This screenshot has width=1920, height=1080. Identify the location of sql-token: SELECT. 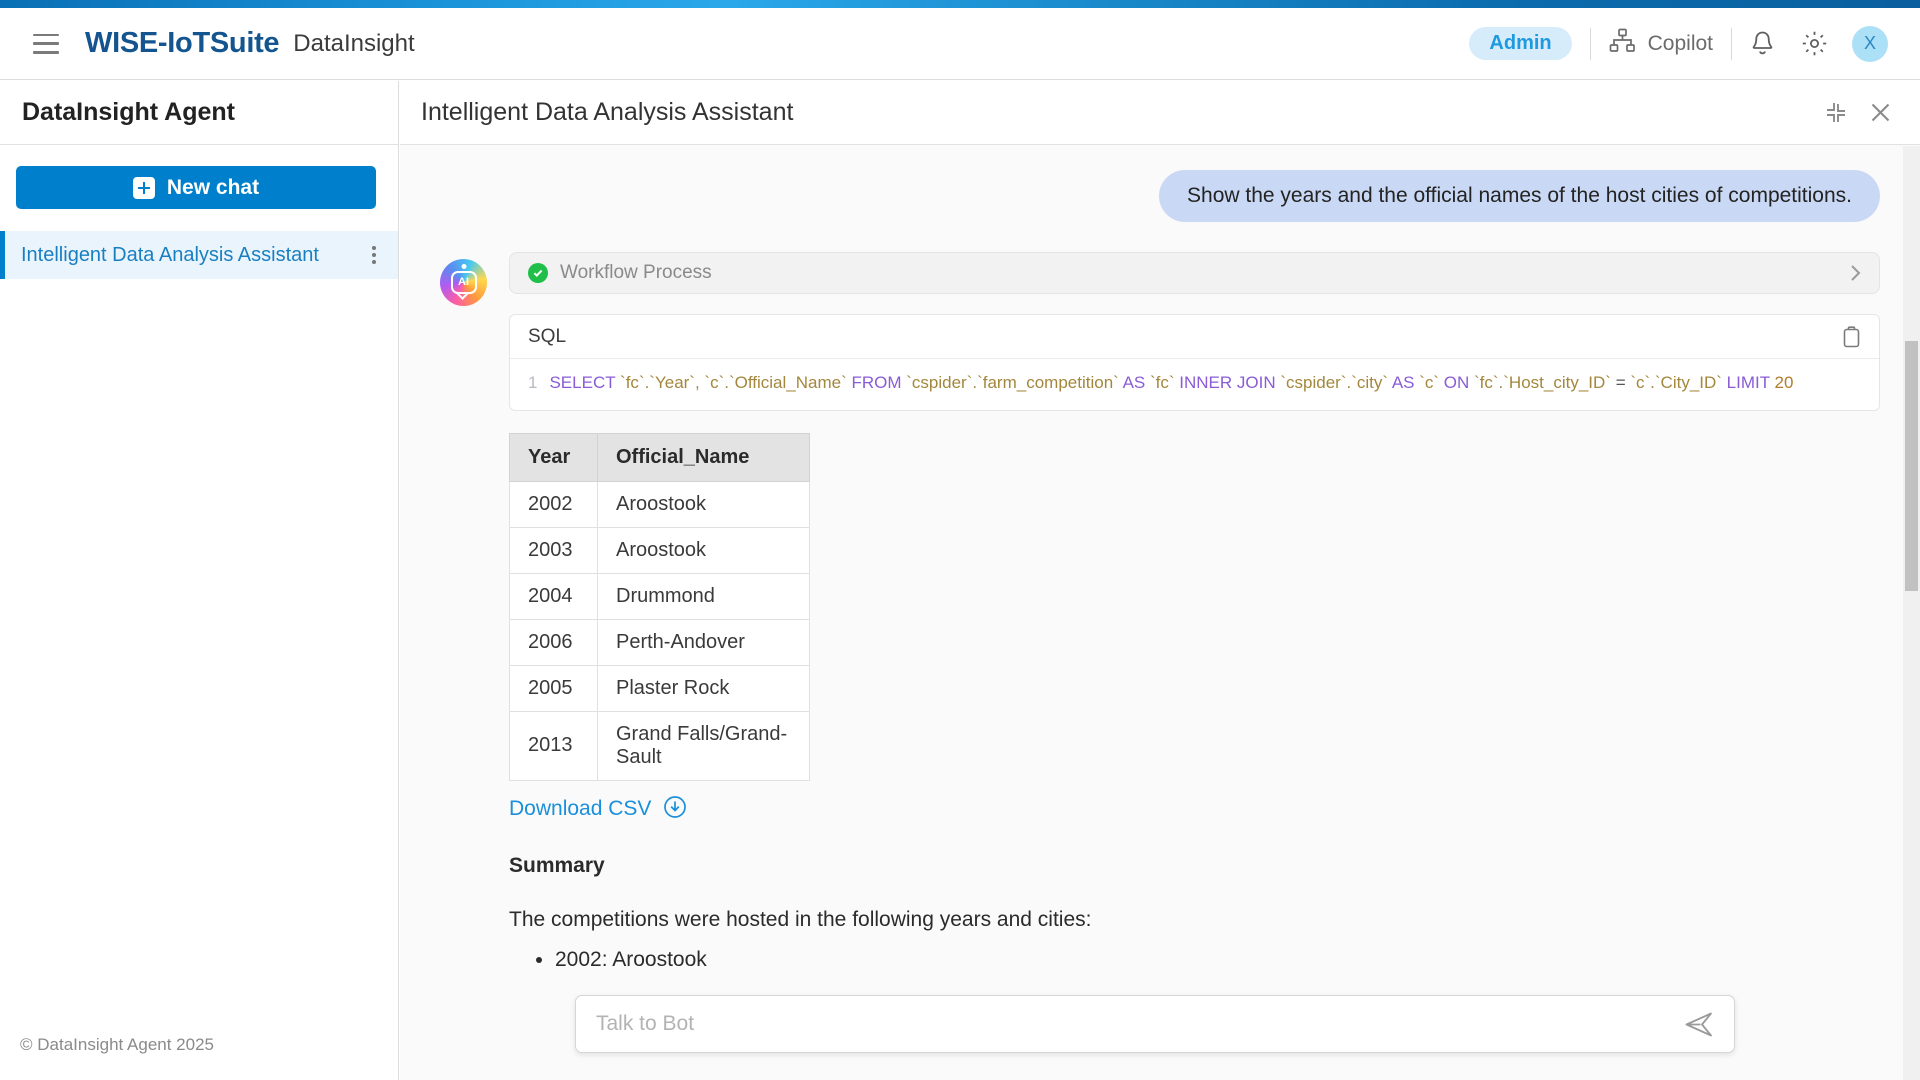
(585, 382).